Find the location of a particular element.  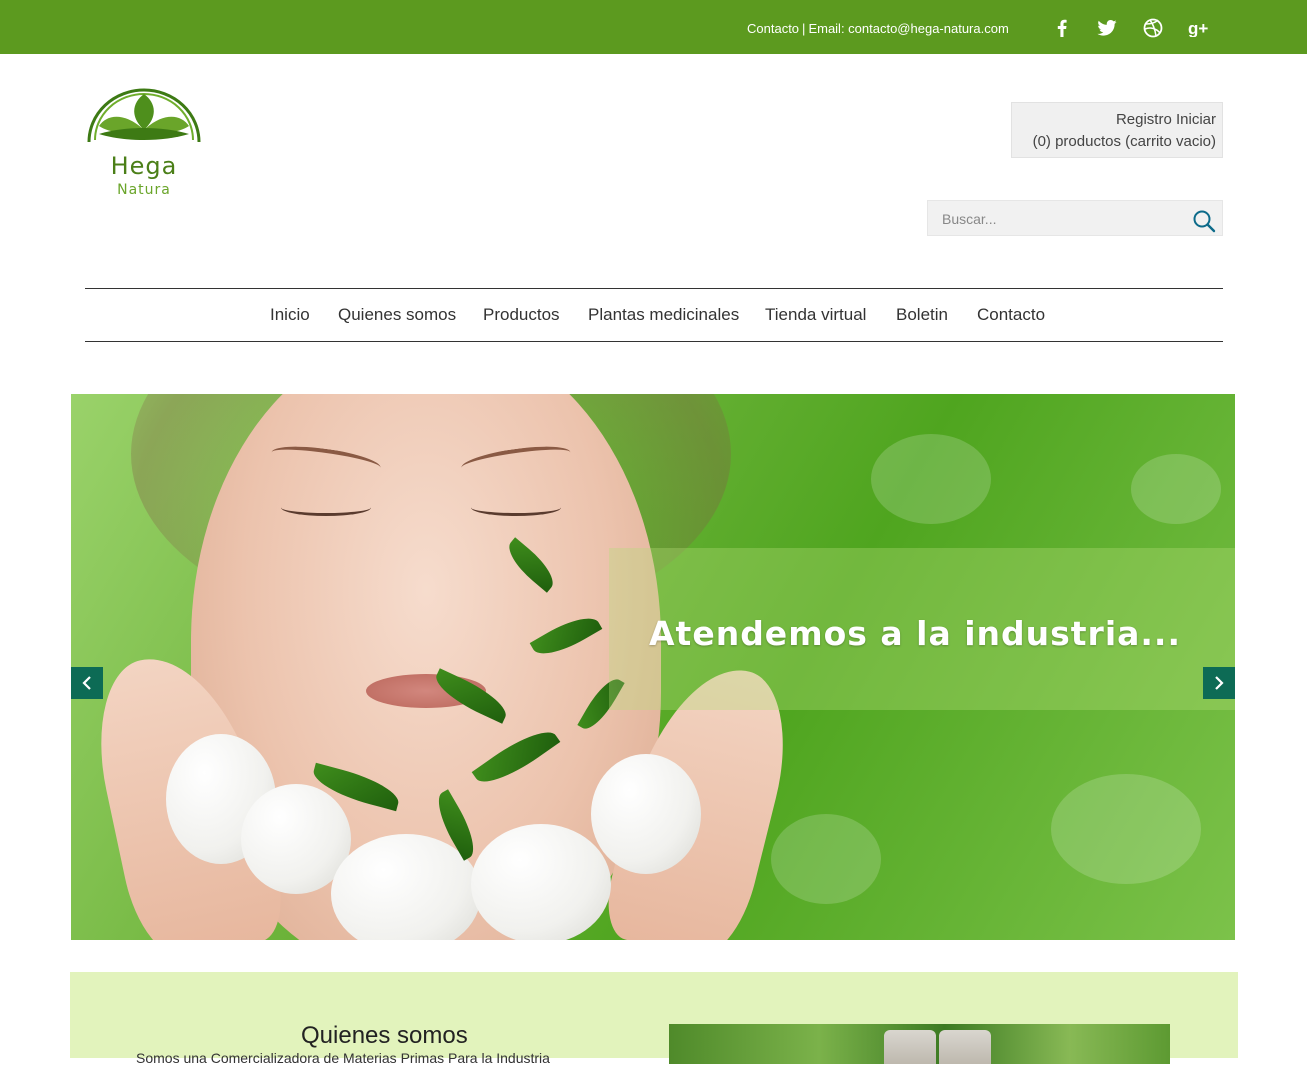

nav-item-boletin: Boletin is located at coordinates (922, 315).